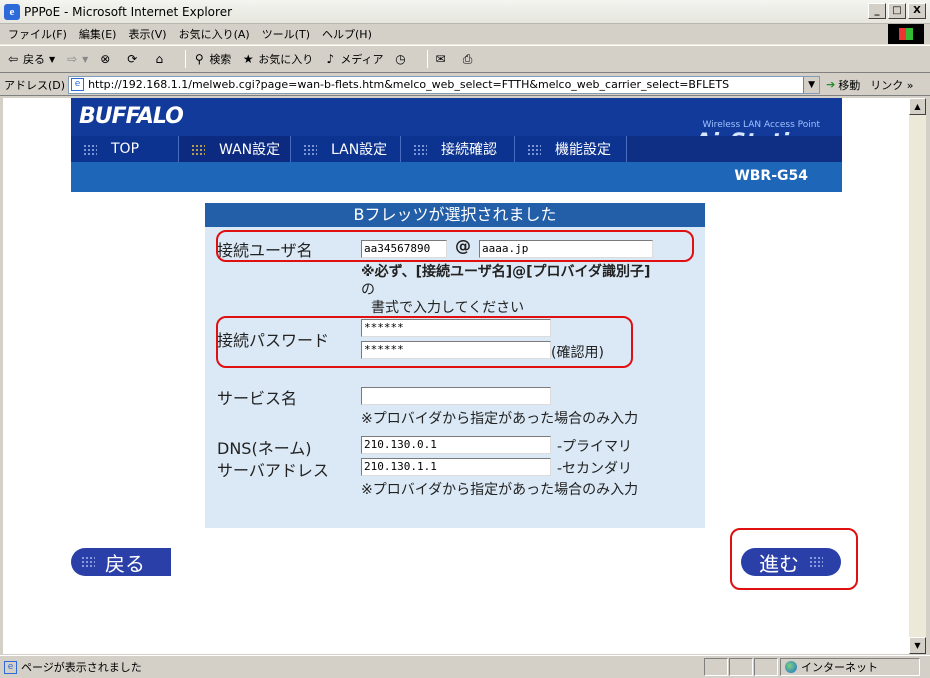 This screenshot has height=678, width=930. Describe the element at coordinates (891, 85) in the screenshot. I see `links-button: リンク »` at that location.